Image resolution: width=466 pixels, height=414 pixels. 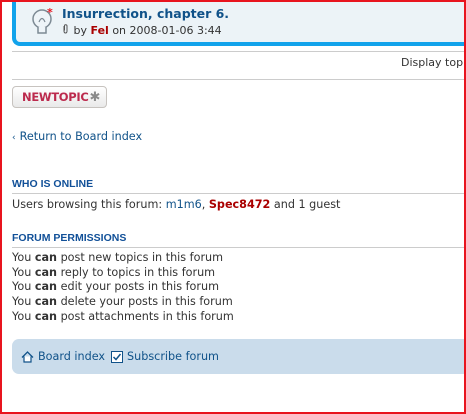 I want to click on return-link-label: Return to Board index, so click(x=81, y=136).